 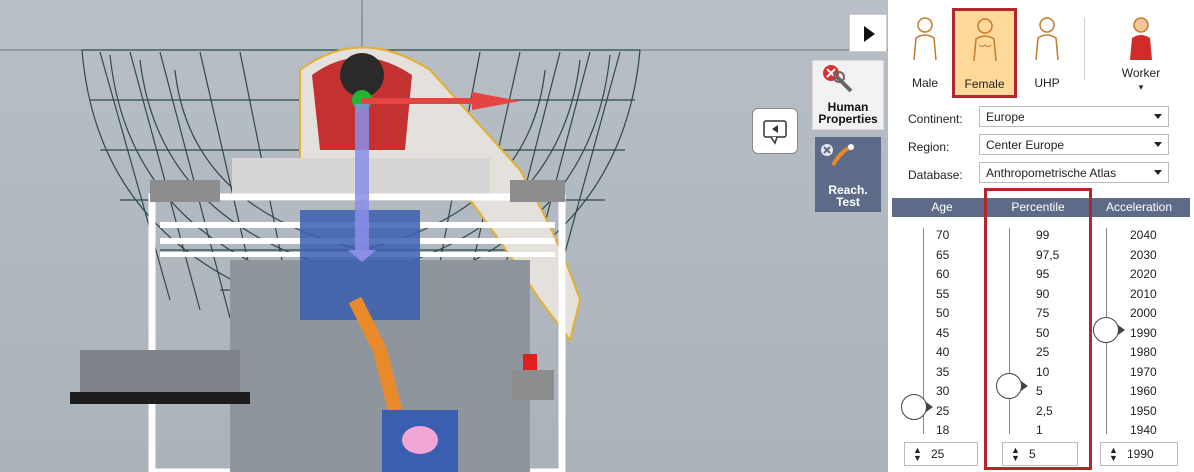 I want to click on gender-label-female: Female, so click(x=984, y=84).